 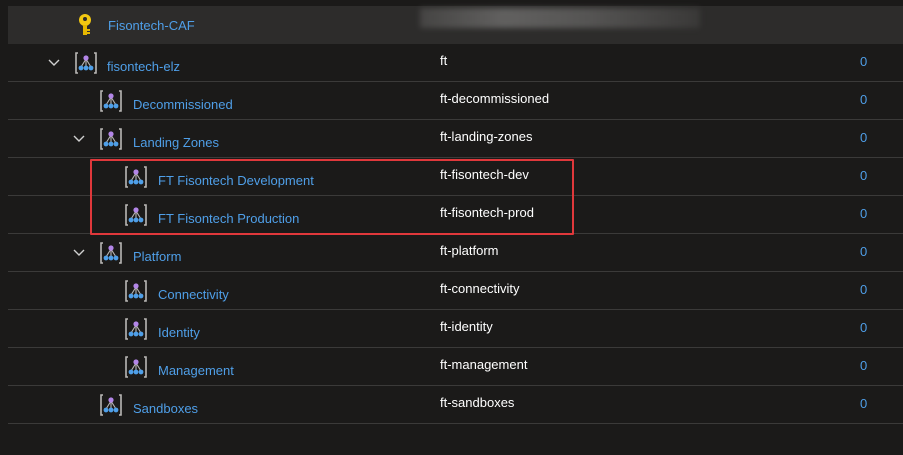 What do you see at coordinates (183, 102) in the screenshot?
I see `group-name-link: Decommissioned` at bounding box center [183, 102].